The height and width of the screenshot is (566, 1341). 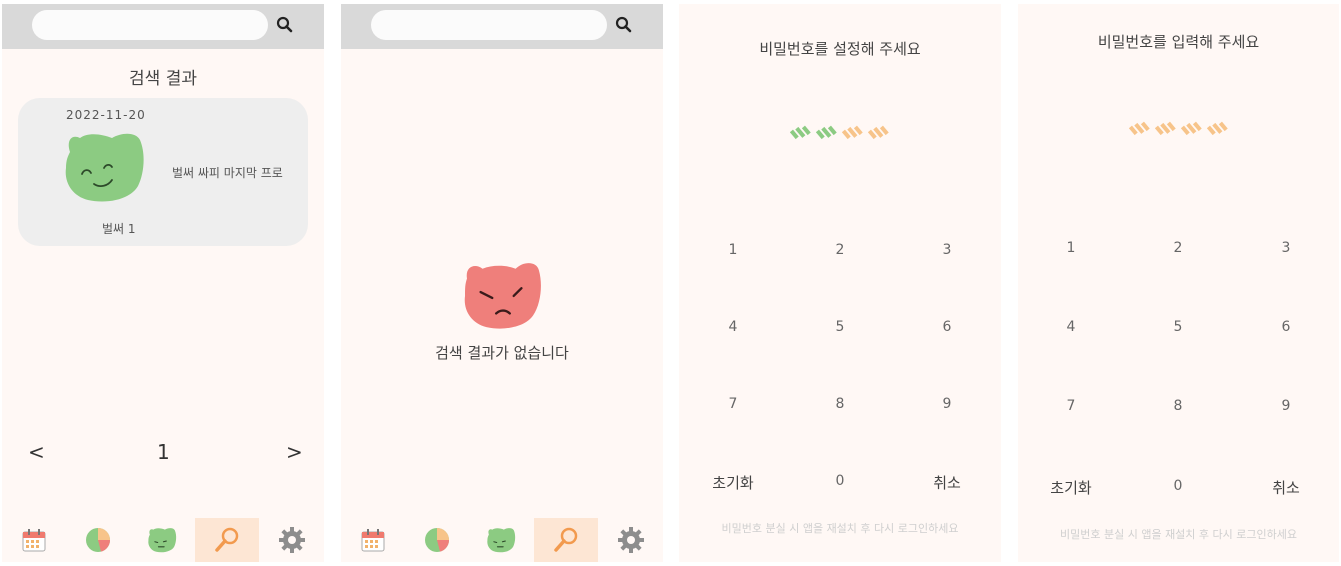 I want to click on entry-date: 2022-11-20, so click(x=106, y=115).